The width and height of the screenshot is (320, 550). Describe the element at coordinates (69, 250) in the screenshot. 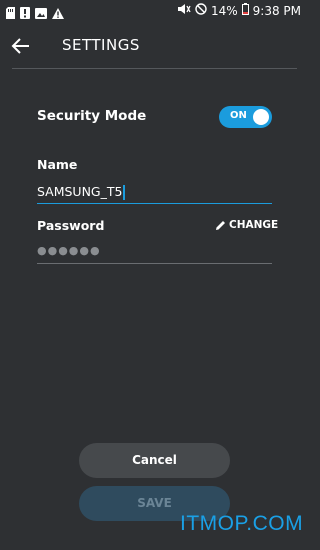

I see `password-masked-value: ●●●●●●` at that location.